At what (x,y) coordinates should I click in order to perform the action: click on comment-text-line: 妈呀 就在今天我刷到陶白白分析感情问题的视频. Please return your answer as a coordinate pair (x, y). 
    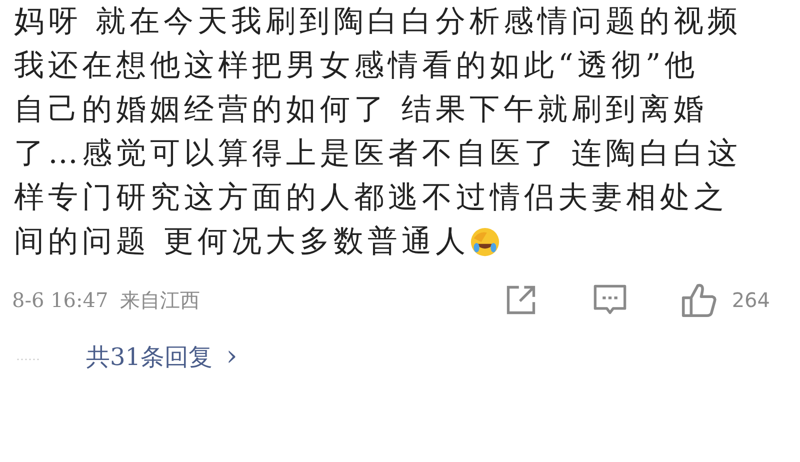
    Looking at the image, I should click on (378, 22).